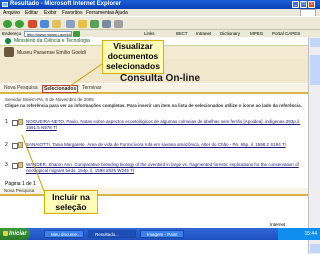 This screenshot has width=320, height=254. What do you see at coordinates (51, 53) in the screenshot?
I see `museum-name: Museu Paraense Emílio Goeldi` at bounding box center [51, 53].